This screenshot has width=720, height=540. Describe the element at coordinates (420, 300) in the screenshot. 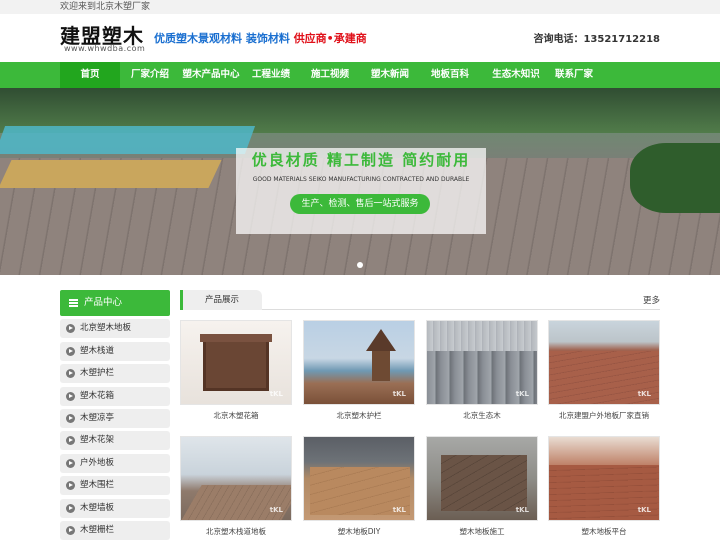

I see `products-header: 产品展示 更多` at that location.